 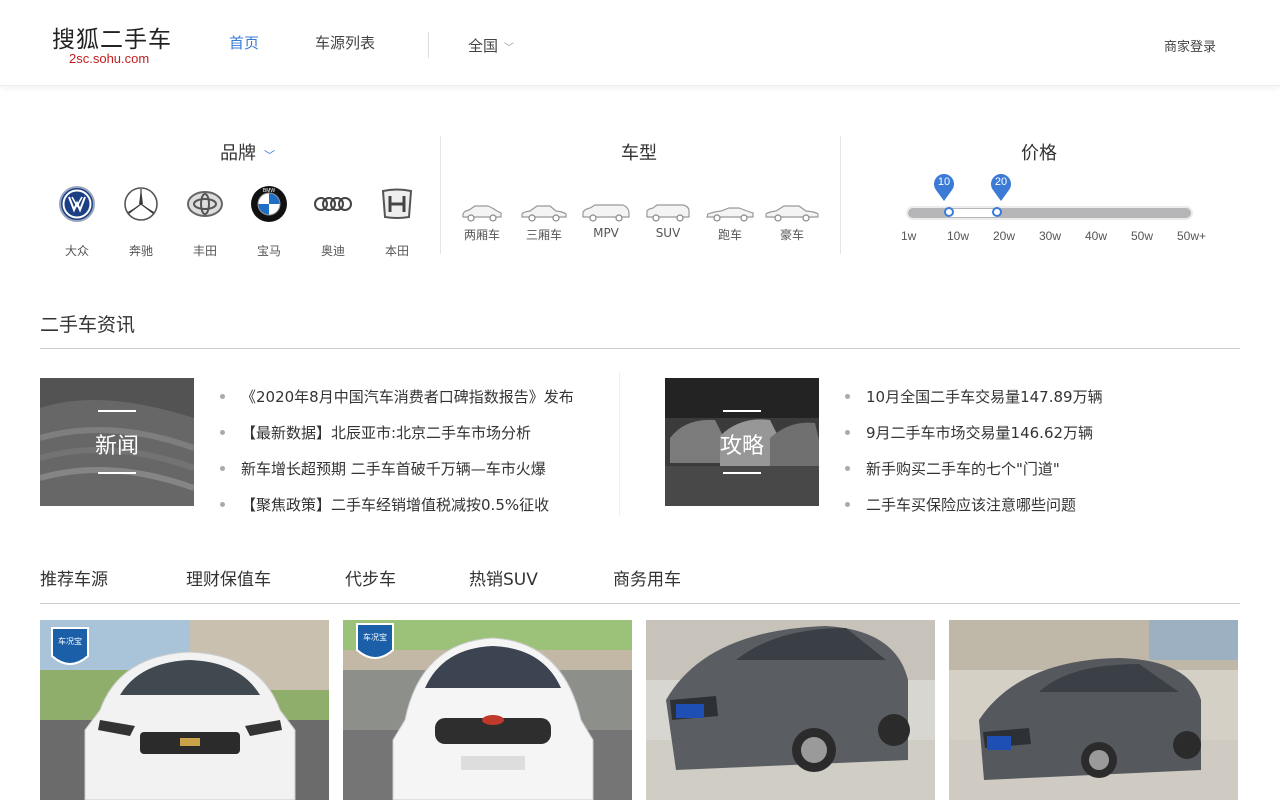 What do you see at coordinates (205, 204) in the screenshot?
I see `toyota-logo-icon` at bounding box center [205, 204].